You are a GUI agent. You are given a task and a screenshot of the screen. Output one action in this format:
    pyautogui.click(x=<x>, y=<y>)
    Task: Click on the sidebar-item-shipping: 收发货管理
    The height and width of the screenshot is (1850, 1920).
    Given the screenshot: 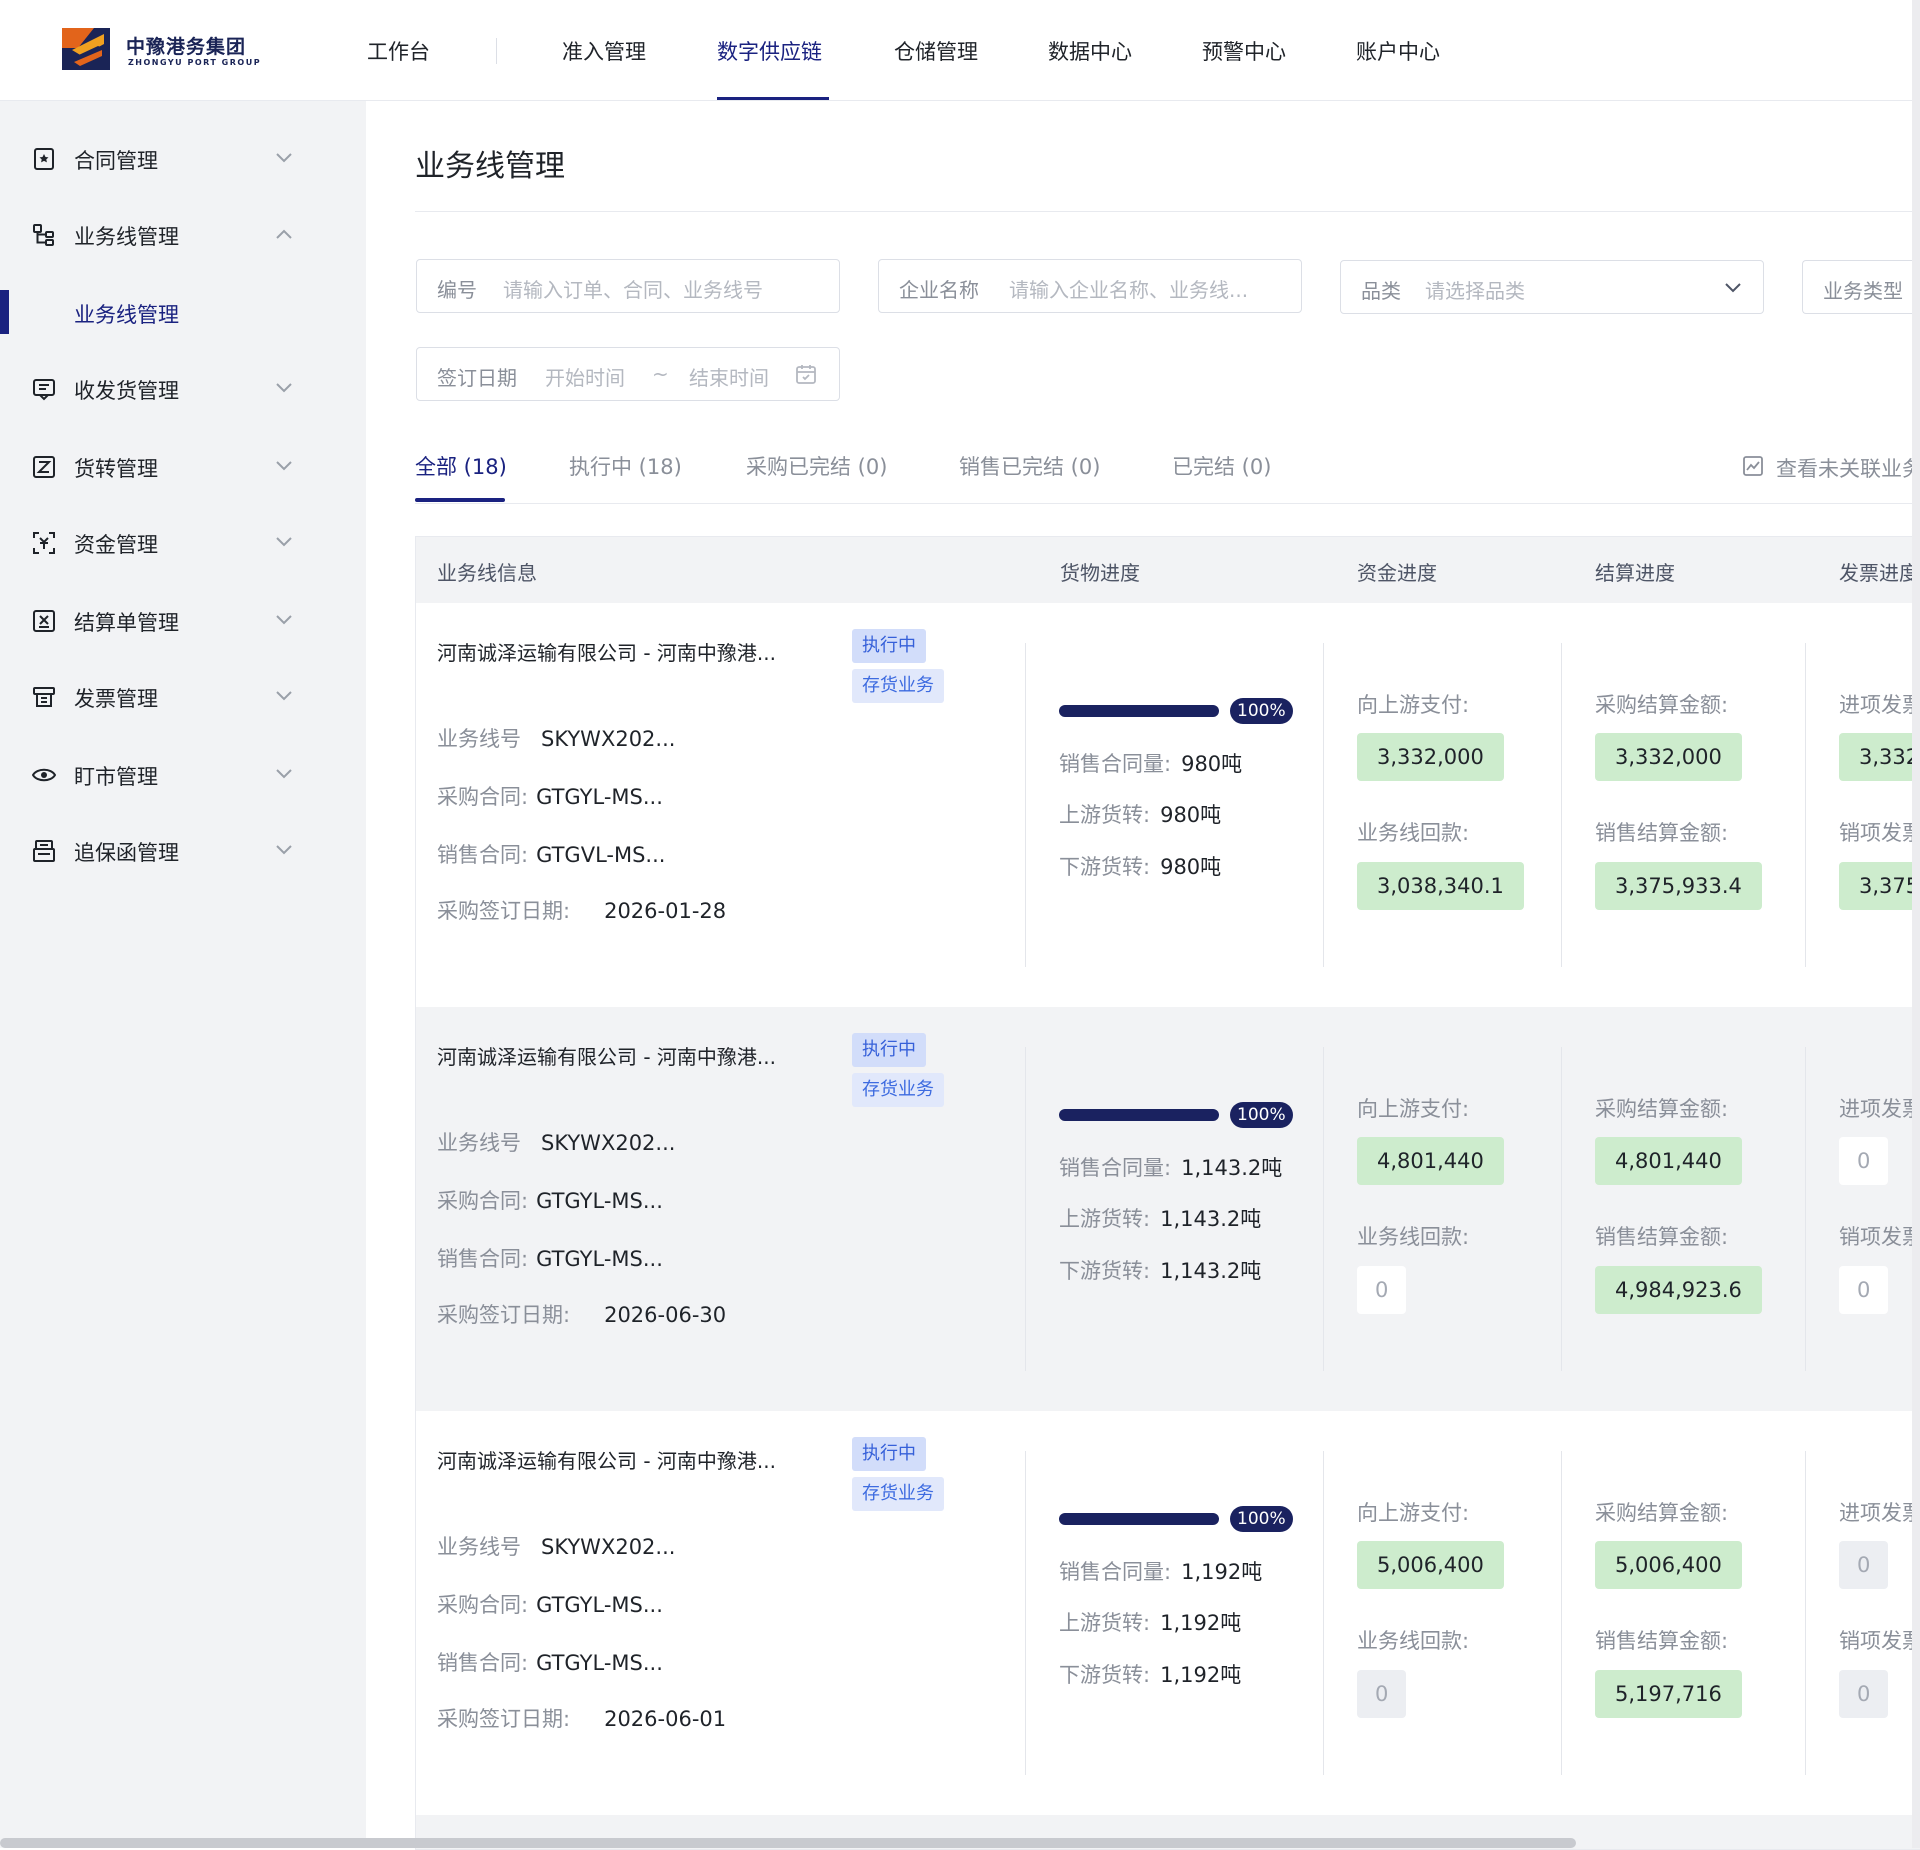 What is the action you would take?
    pyautogui.click(x=183, y=389)
    